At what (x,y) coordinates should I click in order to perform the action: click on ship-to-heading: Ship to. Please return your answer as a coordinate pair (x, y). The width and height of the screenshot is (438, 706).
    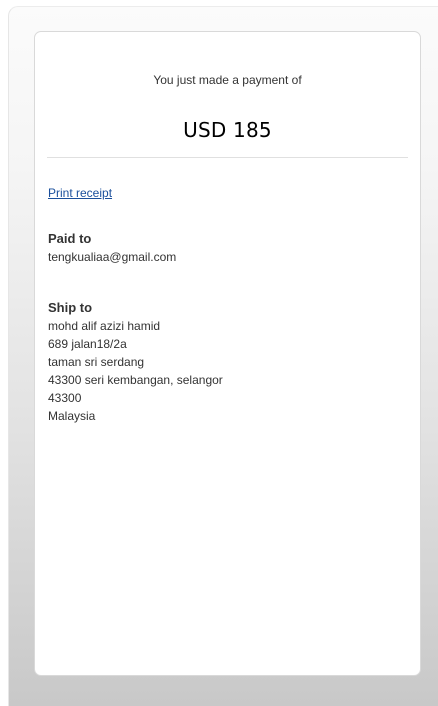
    Looking at the image, I should click on (70, 307).